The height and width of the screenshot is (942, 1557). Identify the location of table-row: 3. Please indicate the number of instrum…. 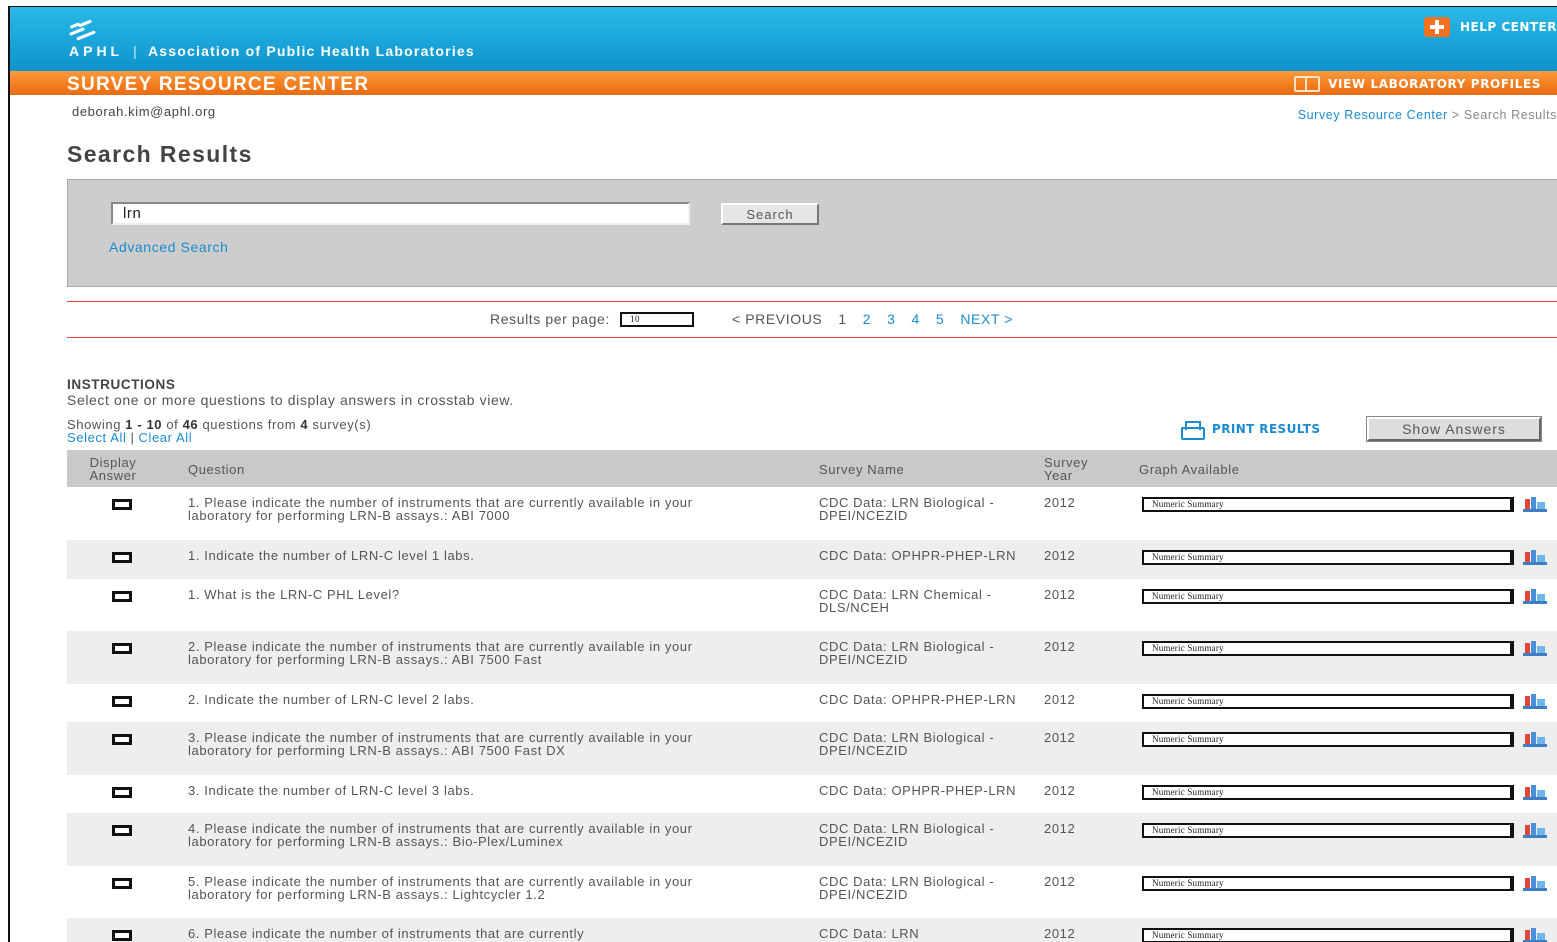
(812, 748).